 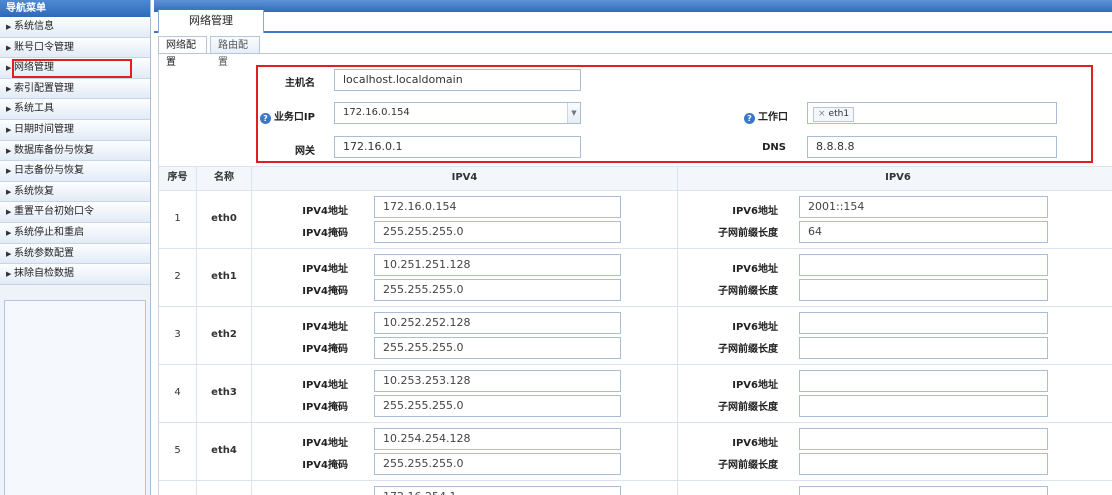 I want to click on sidebar-item-label: 系统恢复, so click(x=34, y=191).